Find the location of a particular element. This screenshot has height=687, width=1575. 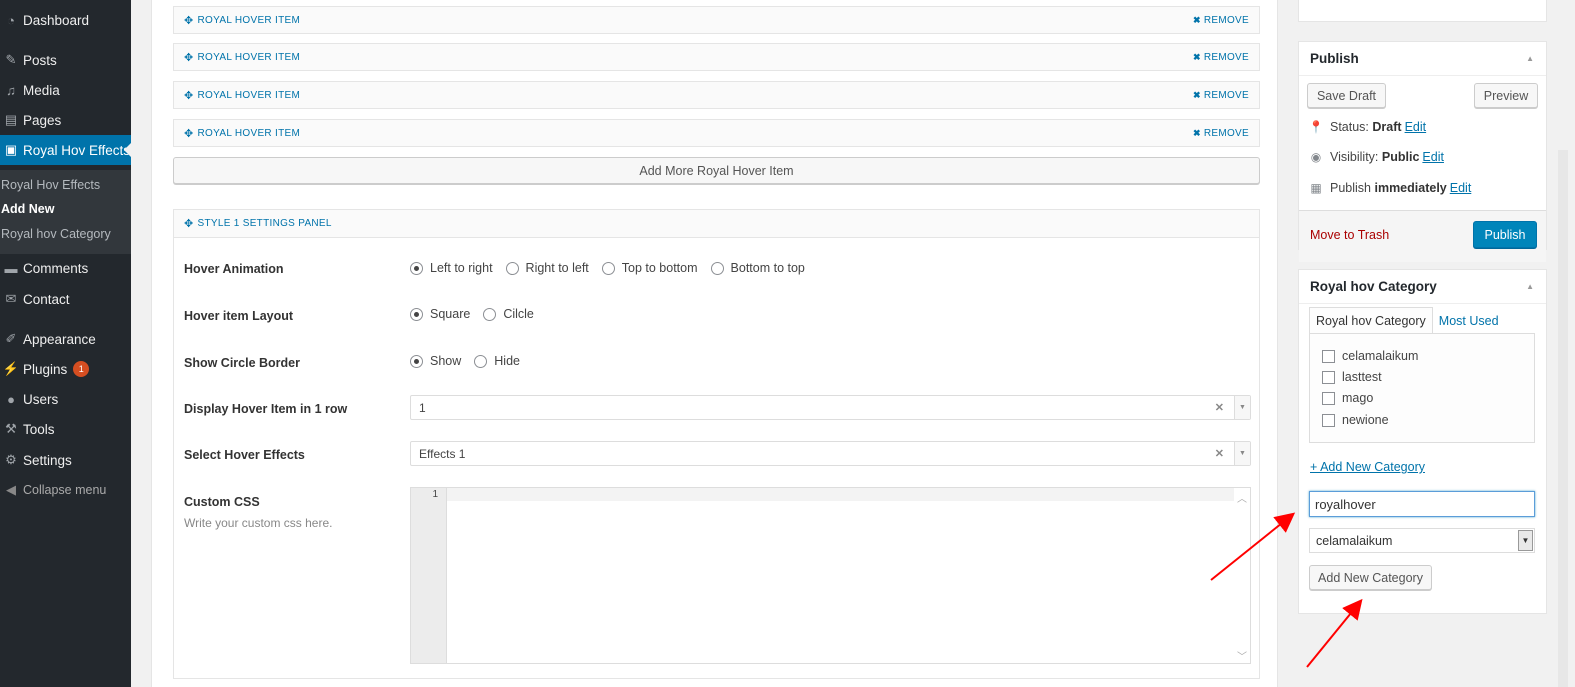

menu-item-users: ● Users is located at coordinates (65, 399).